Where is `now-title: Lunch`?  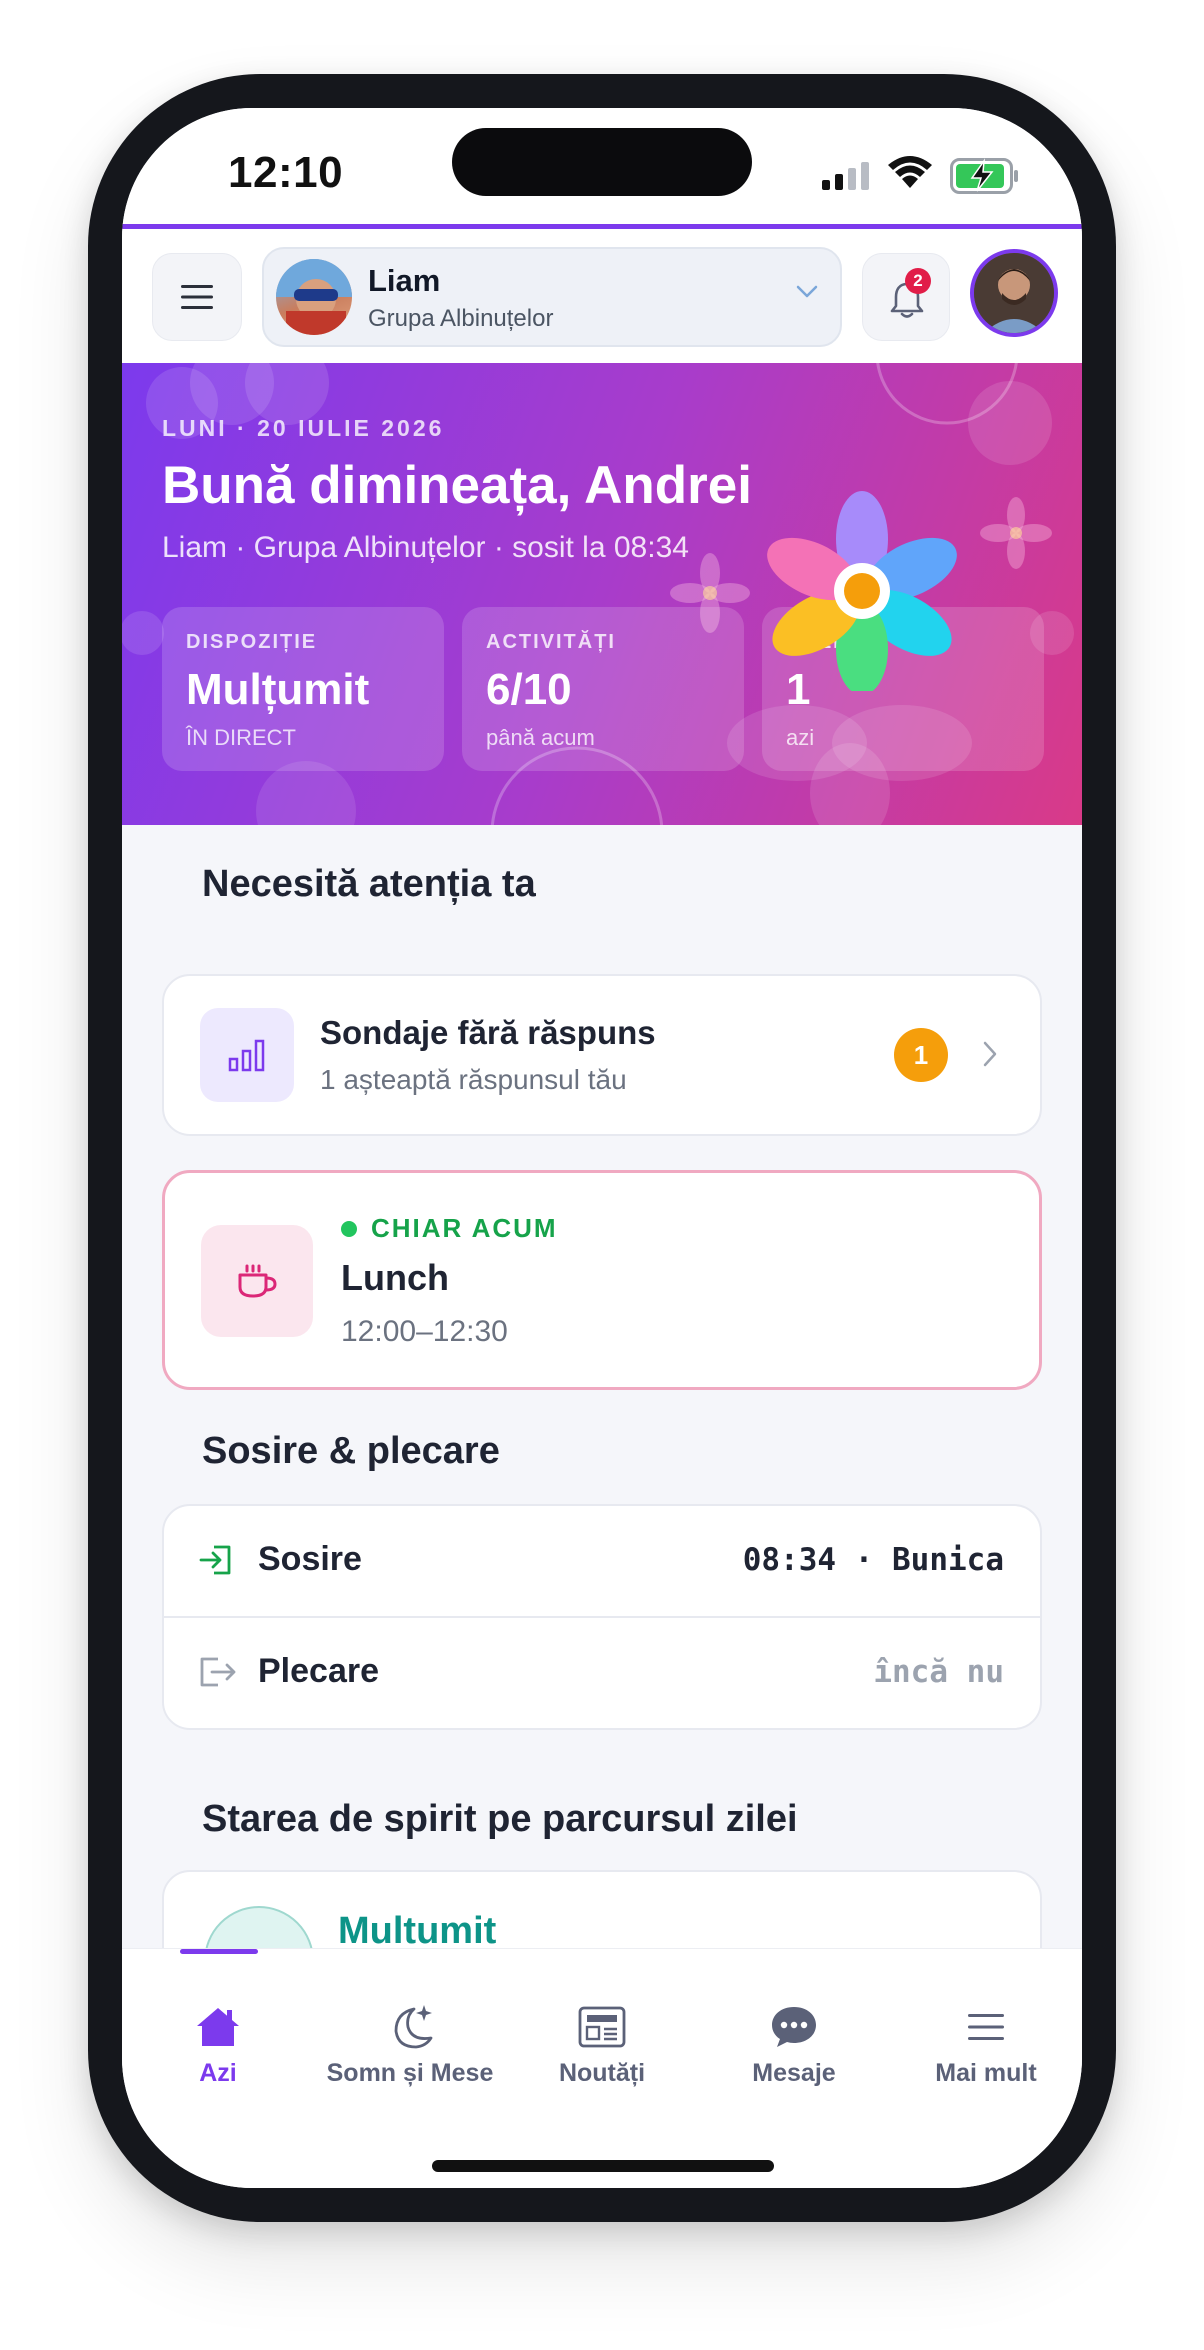
now-title: Lunch is located at coordinates (395, 1277).